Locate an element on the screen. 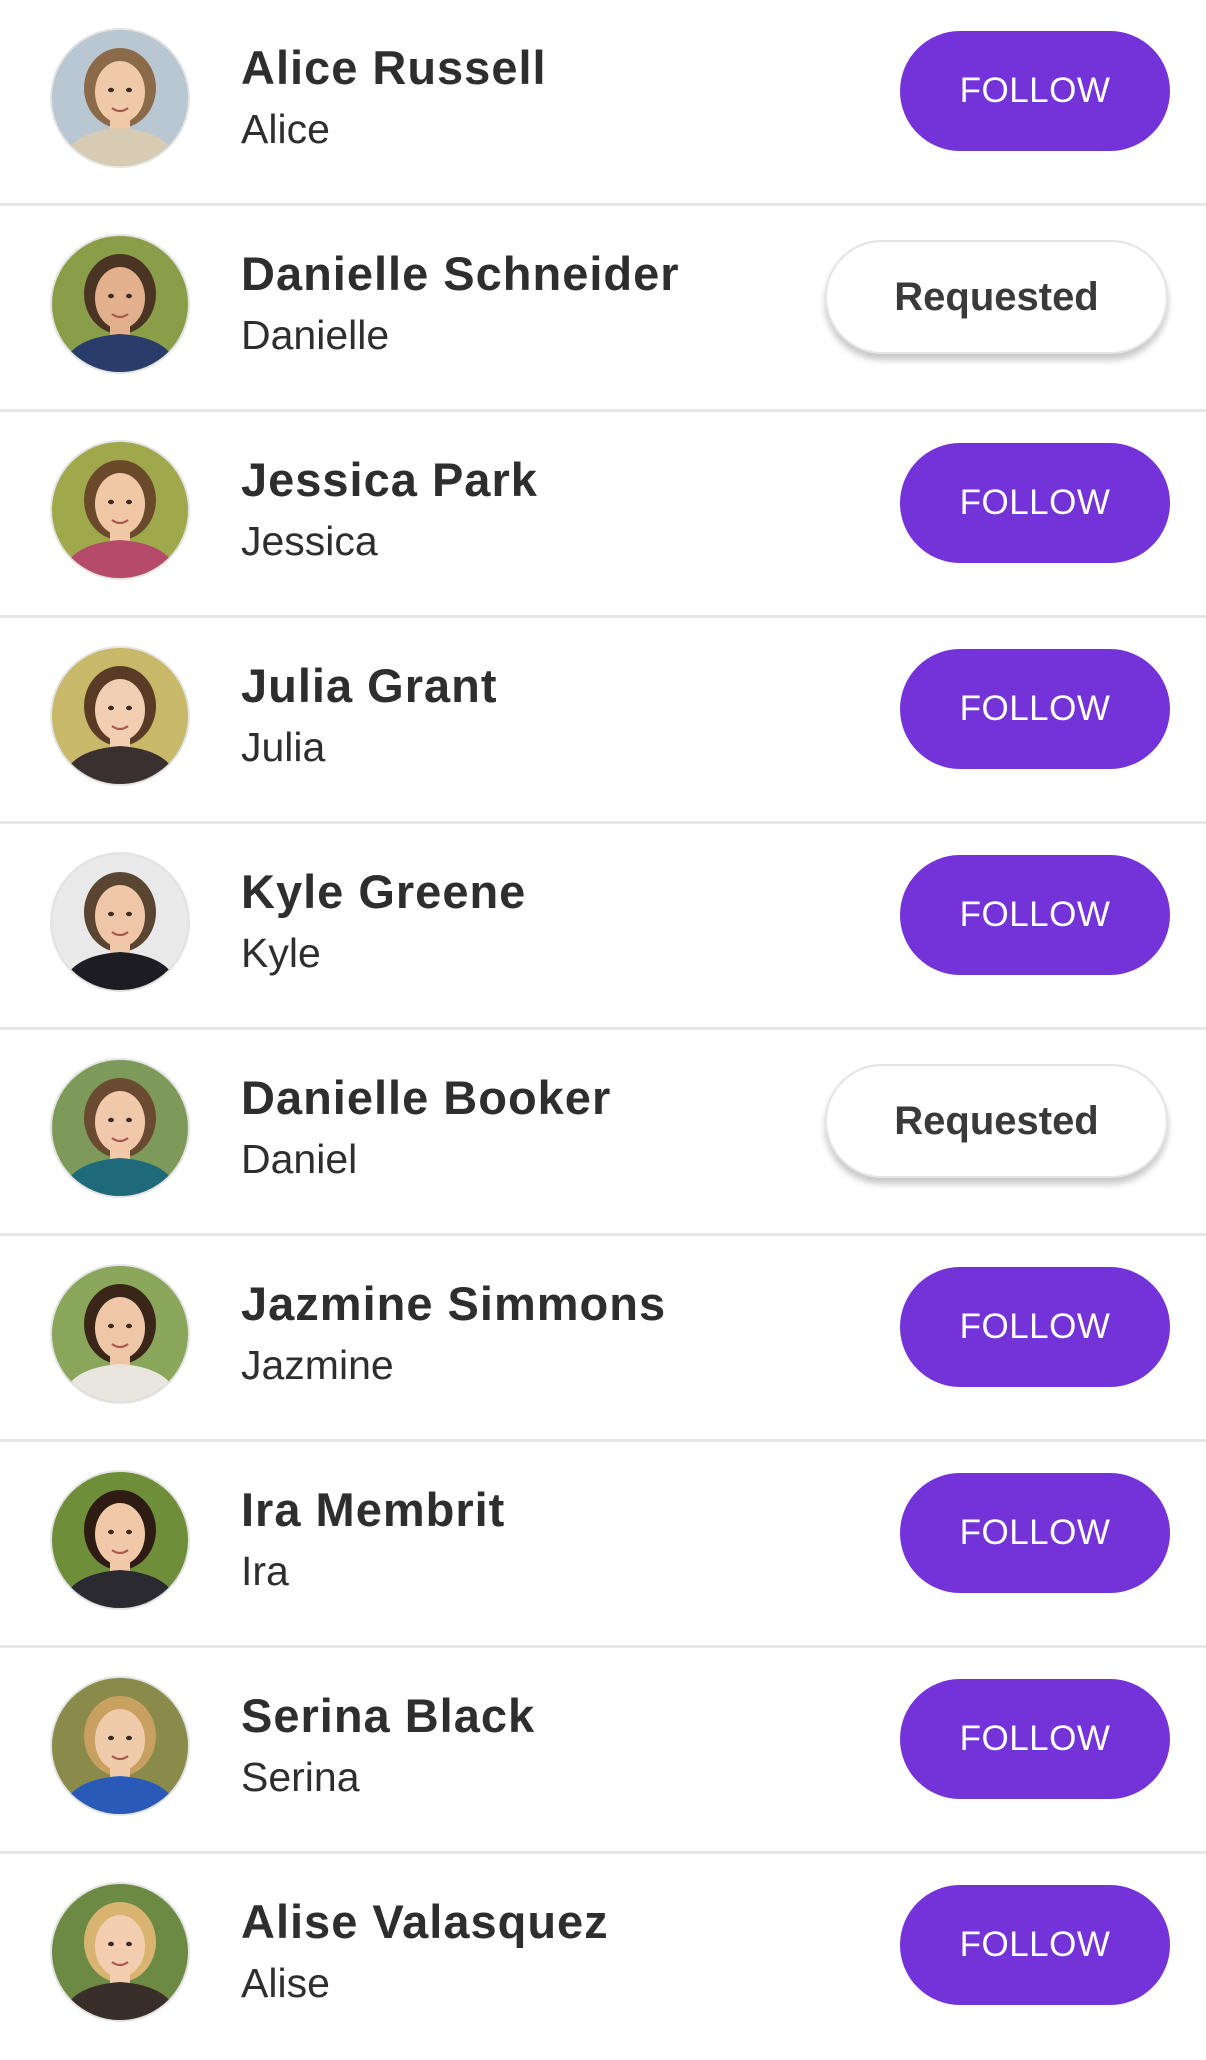 Image resolution: width=1206 pixels, height=2060 pixels. list-item: Danielle Schneider Danielle Requested is located at coordinates (603, 309).